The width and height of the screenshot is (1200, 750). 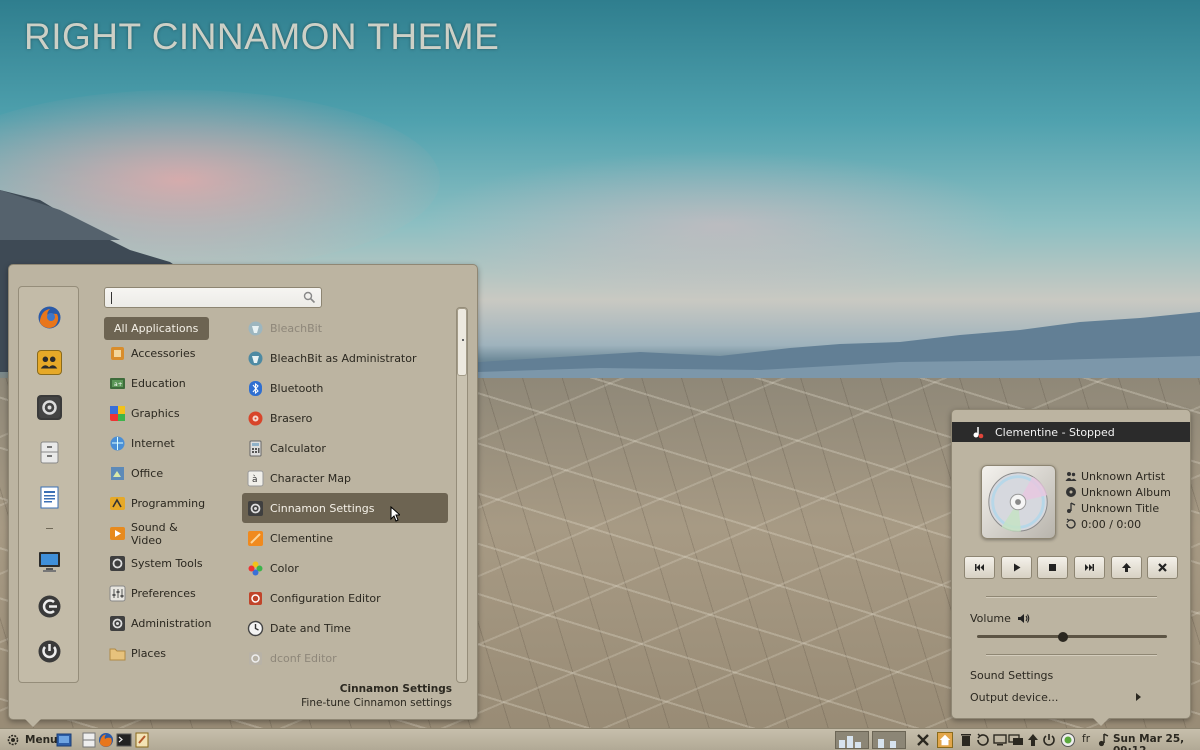 I want to click on configuration-editor-icon, so click(x=255, y=598).